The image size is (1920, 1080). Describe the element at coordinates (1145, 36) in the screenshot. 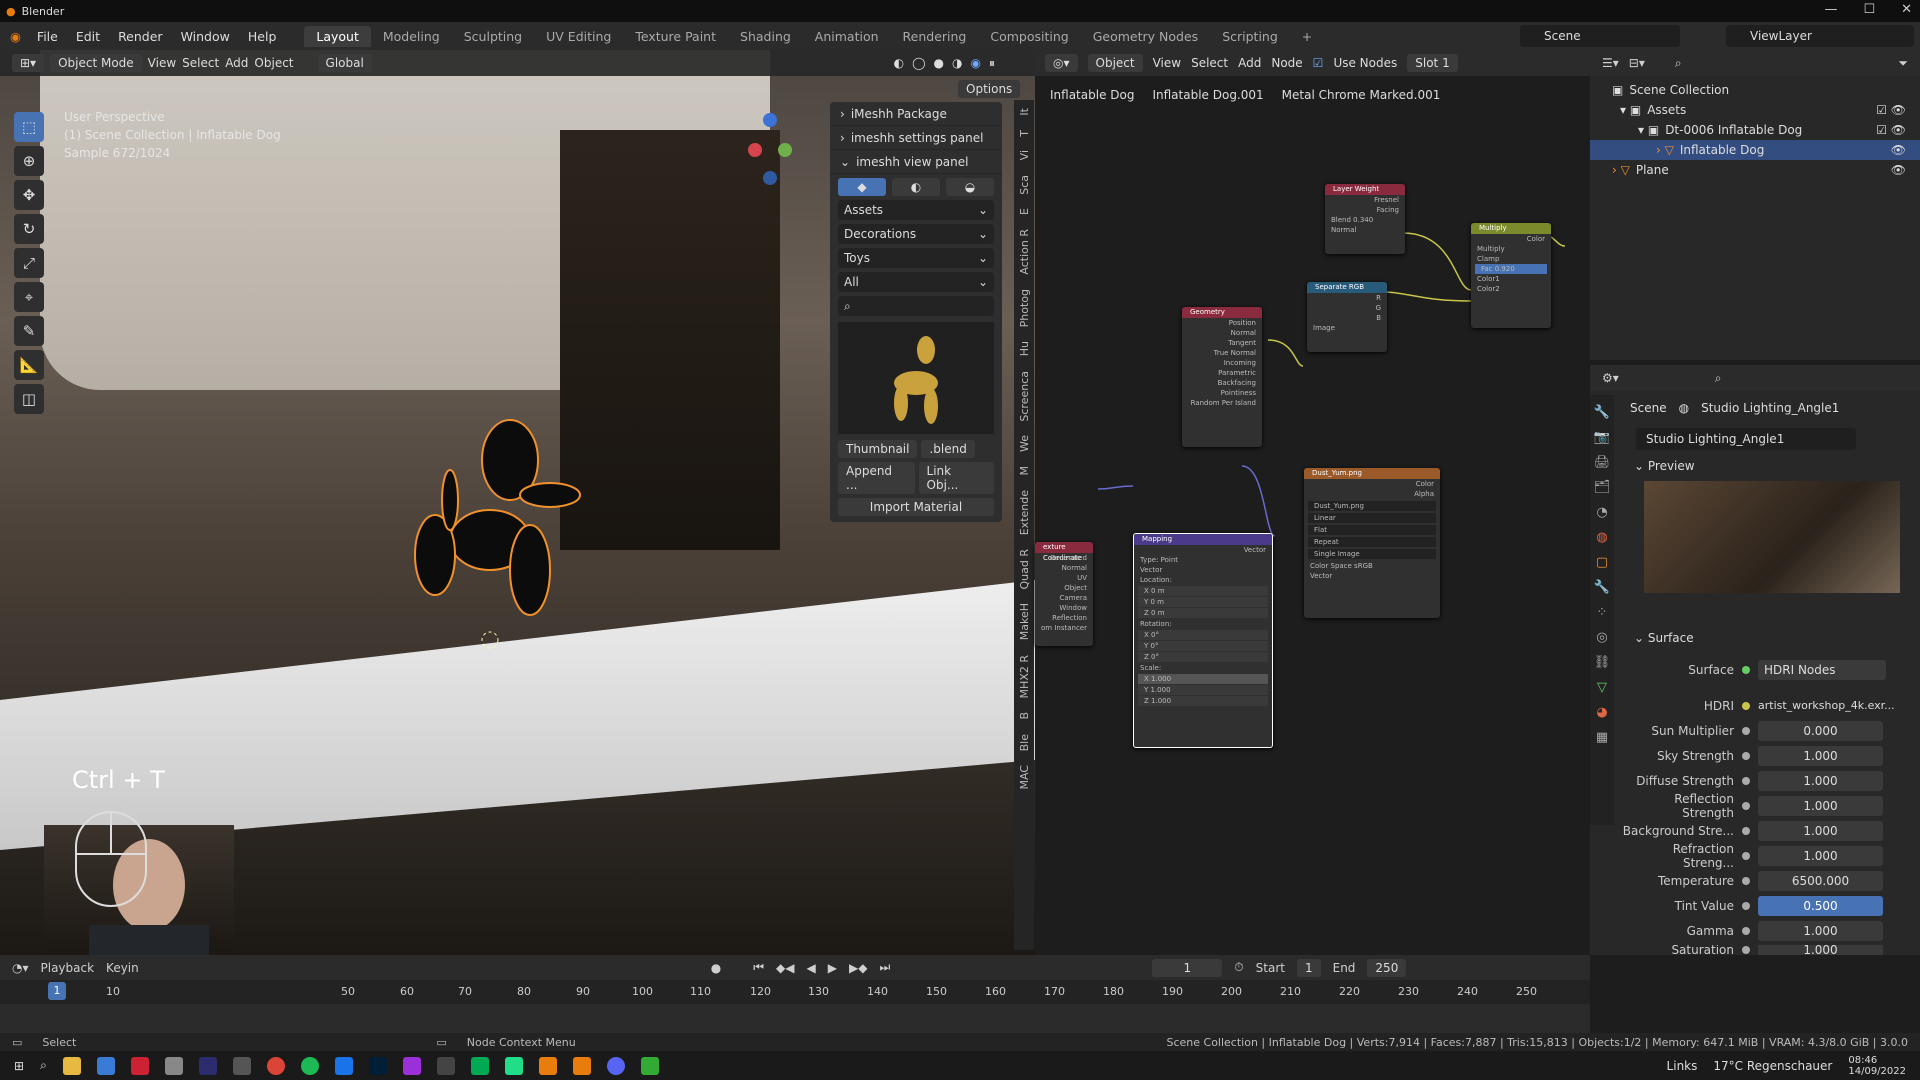

I see `tab-geometry-nodes: Geometry Nodes` at that location.